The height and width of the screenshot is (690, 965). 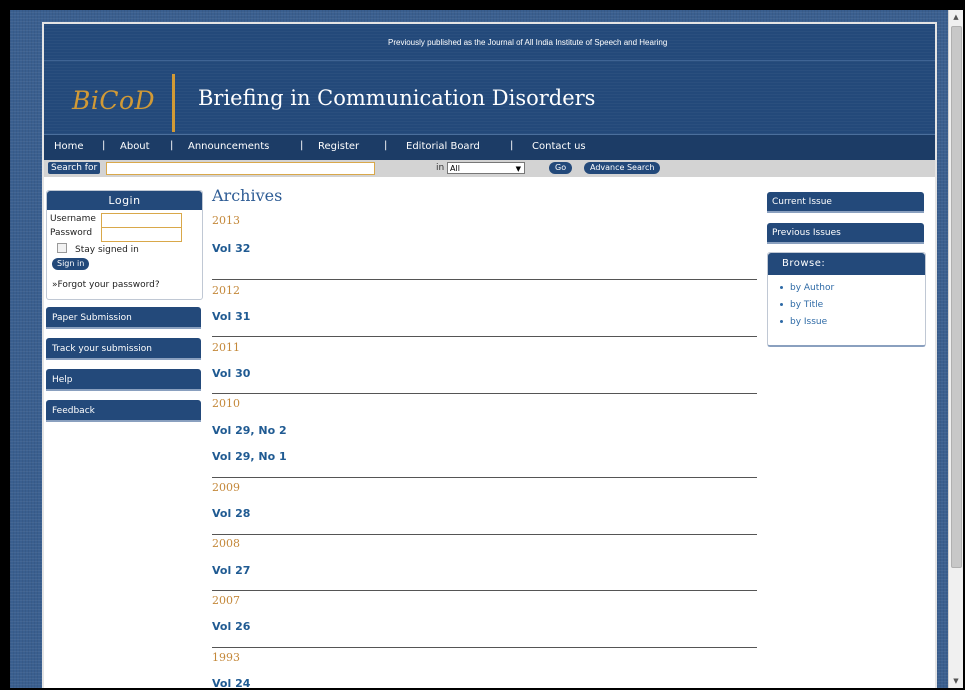 I want to click on scroll-up-icon: ▲, so click(x=956, y=17).